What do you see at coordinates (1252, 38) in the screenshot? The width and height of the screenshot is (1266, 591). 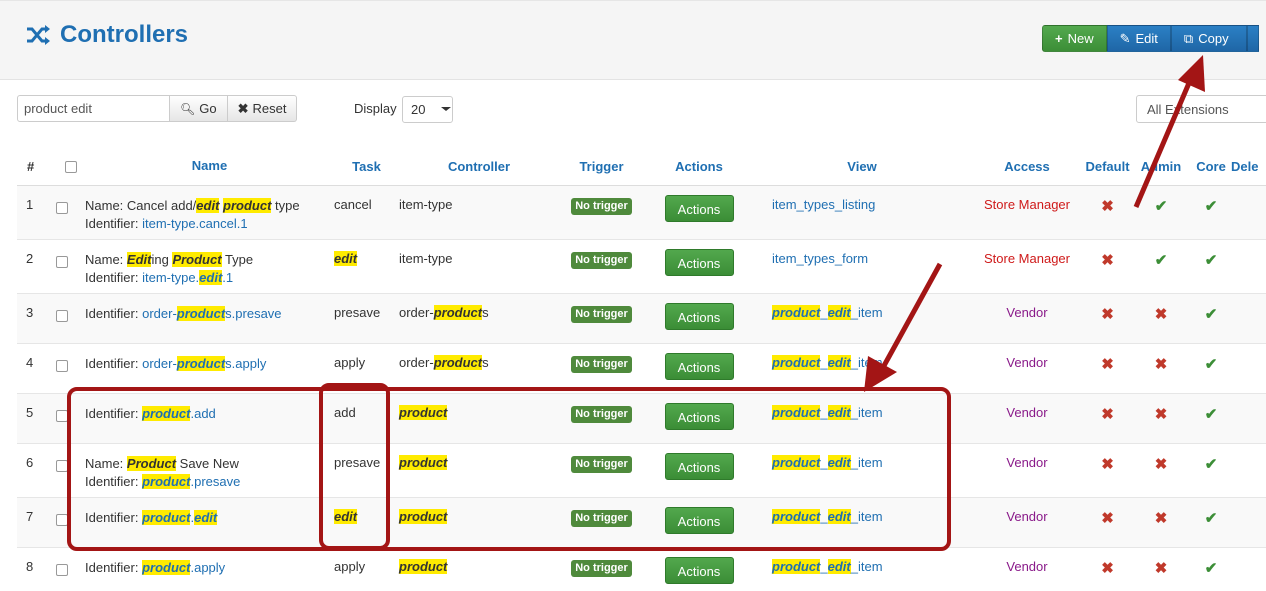 I see `toolbar-more-button` at bounding box center [1252, 38].